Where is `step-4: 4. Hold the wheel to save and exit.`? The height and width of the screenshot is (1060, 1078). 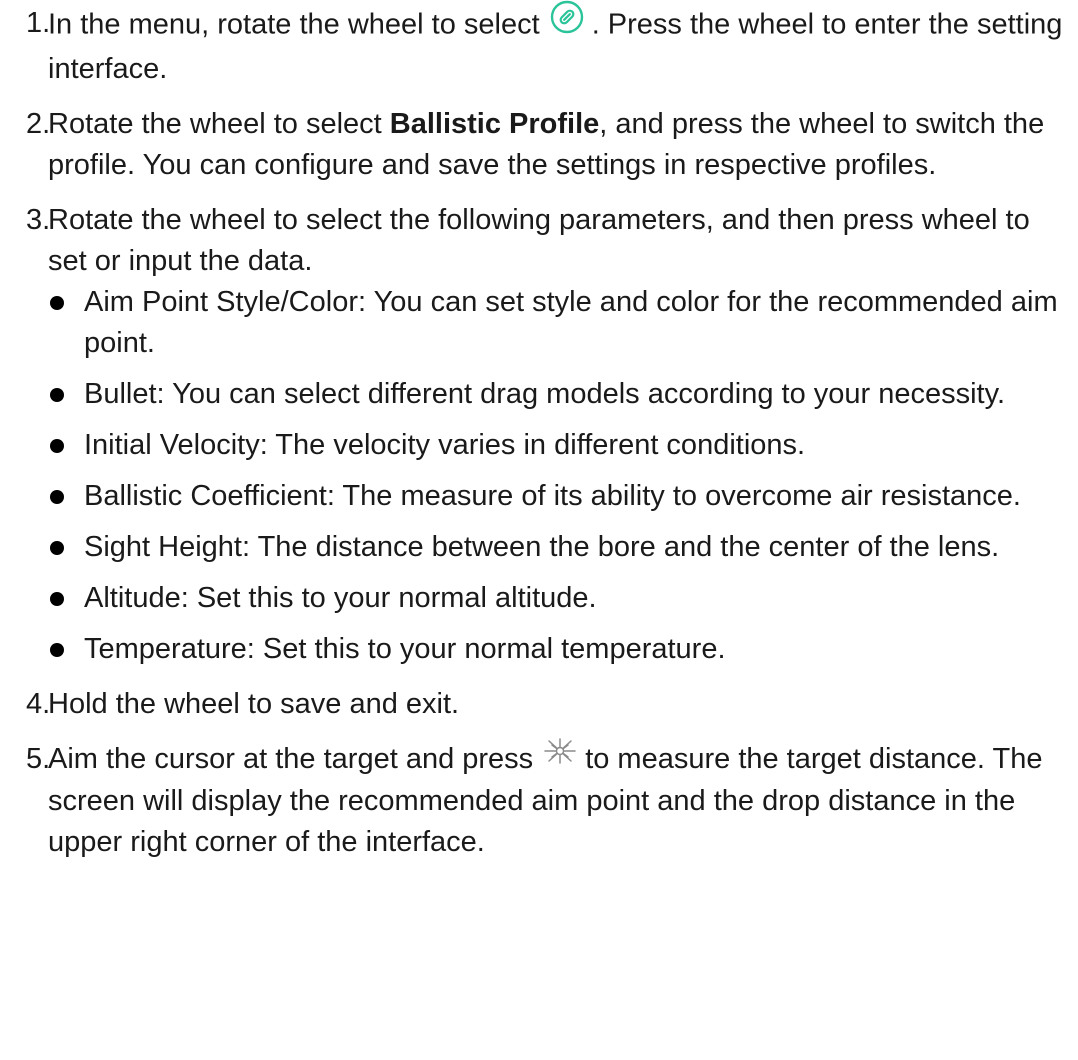
step-4: 4. Hold the wheel to save and exit. is located at coordinates (549, 704).